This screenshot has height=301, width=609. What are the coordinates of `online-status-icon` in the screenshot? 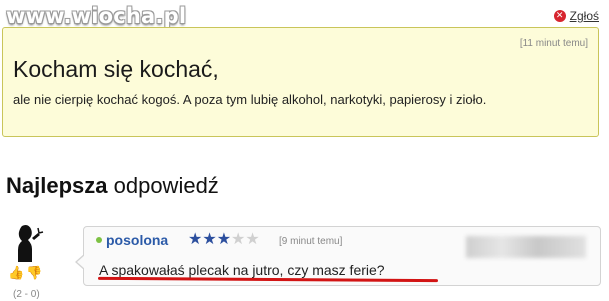 It's located at (99, 240).